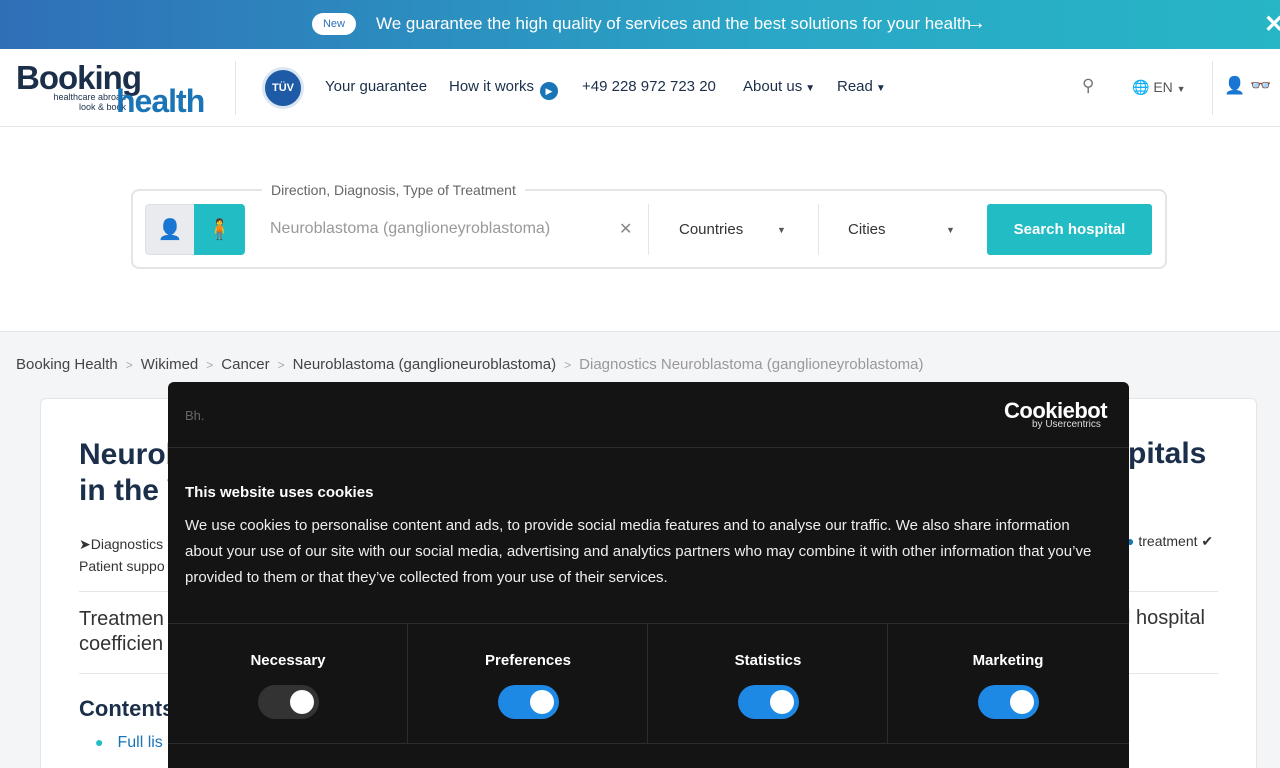 This screenshot has height=768, width=1280. I want to click on site-brand: Bh., so click(195, 415).